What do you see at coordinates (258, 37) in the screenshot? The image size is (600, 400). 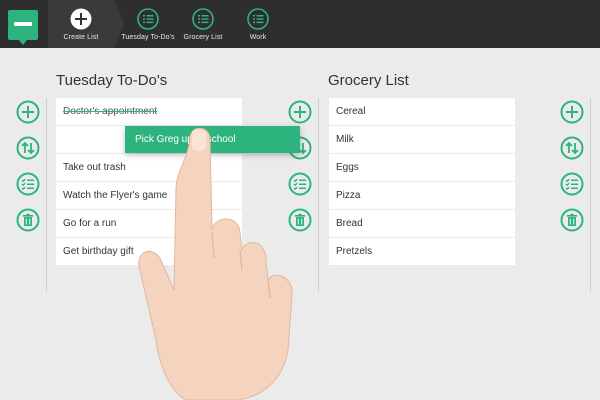 I see `nav-label: Work` at bounding box center [258, 37].